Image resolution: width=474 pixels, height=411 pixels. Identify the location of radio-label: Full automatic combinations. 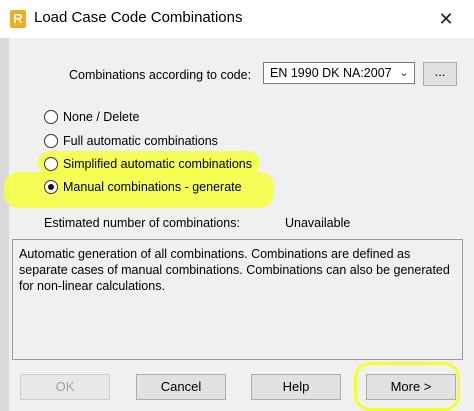
(140, 141).